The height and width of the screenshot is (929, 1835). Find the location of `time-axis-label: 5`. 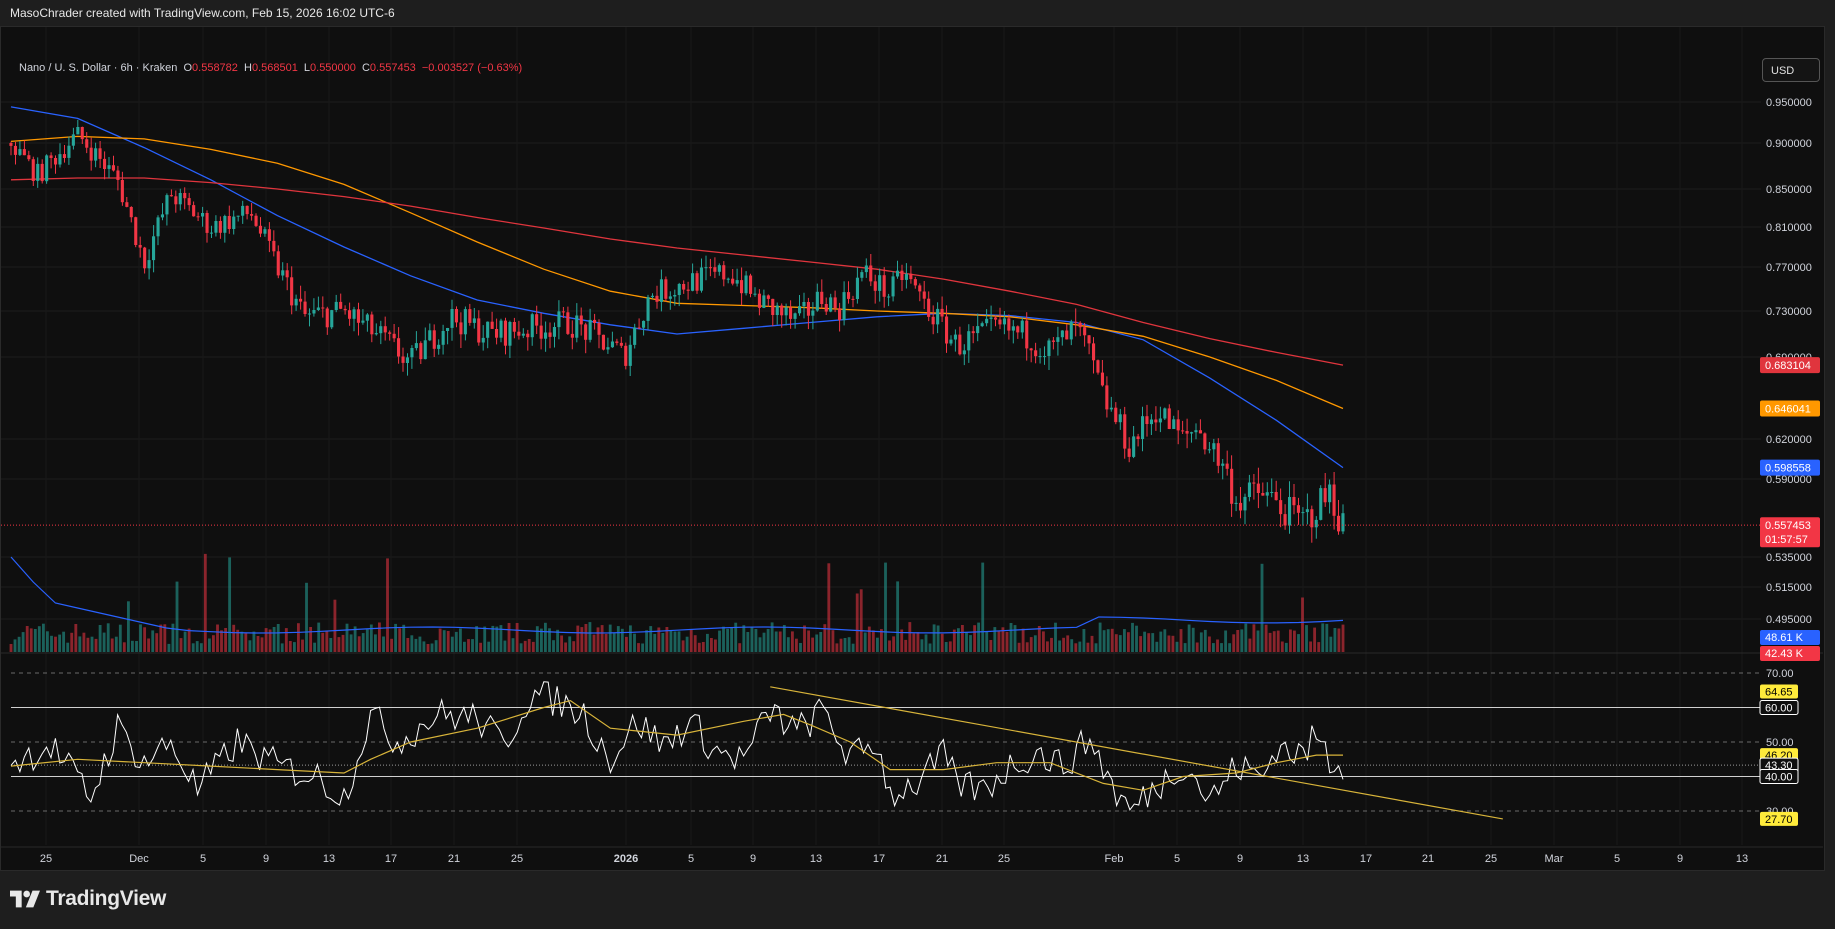

time-axis-label: 5 is located at coordinates (1177, 859).